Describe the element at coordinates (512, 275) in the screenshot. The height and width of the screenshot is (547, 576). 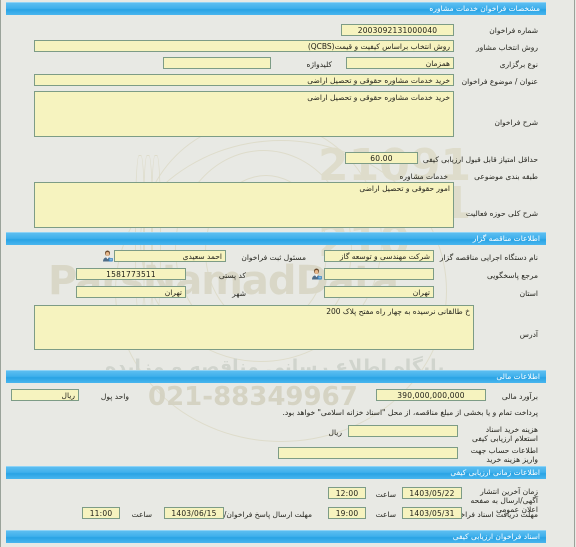
I see `label-contact-authority: مرجع پاسخگویی` at that location.